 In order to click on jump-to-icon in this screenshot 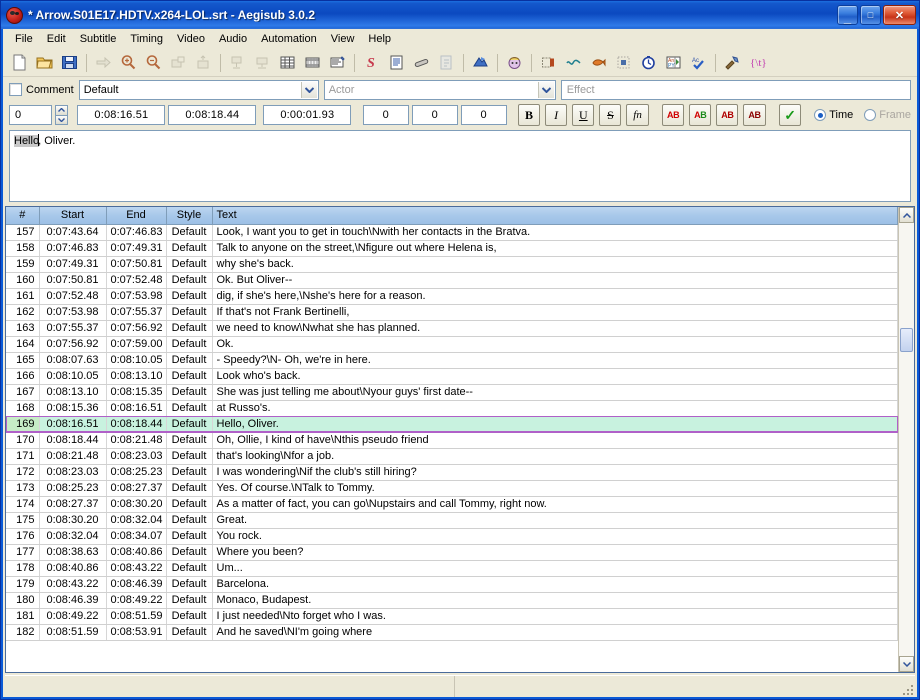, I will do `click(103, 62)`.